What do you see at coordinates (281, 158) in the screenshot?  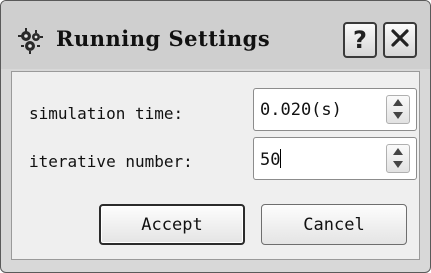 I see `text-cursor` at bounding box center [281, 158].